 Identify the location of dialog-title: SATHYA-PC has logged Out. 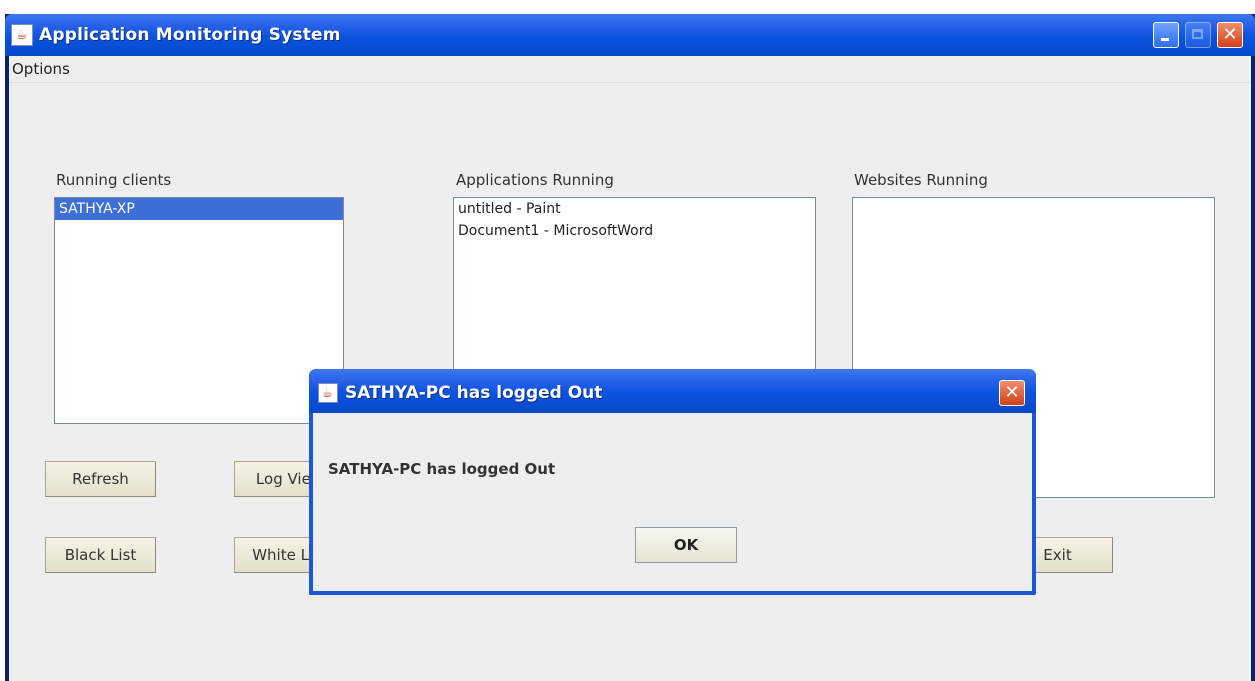
(474, 393).